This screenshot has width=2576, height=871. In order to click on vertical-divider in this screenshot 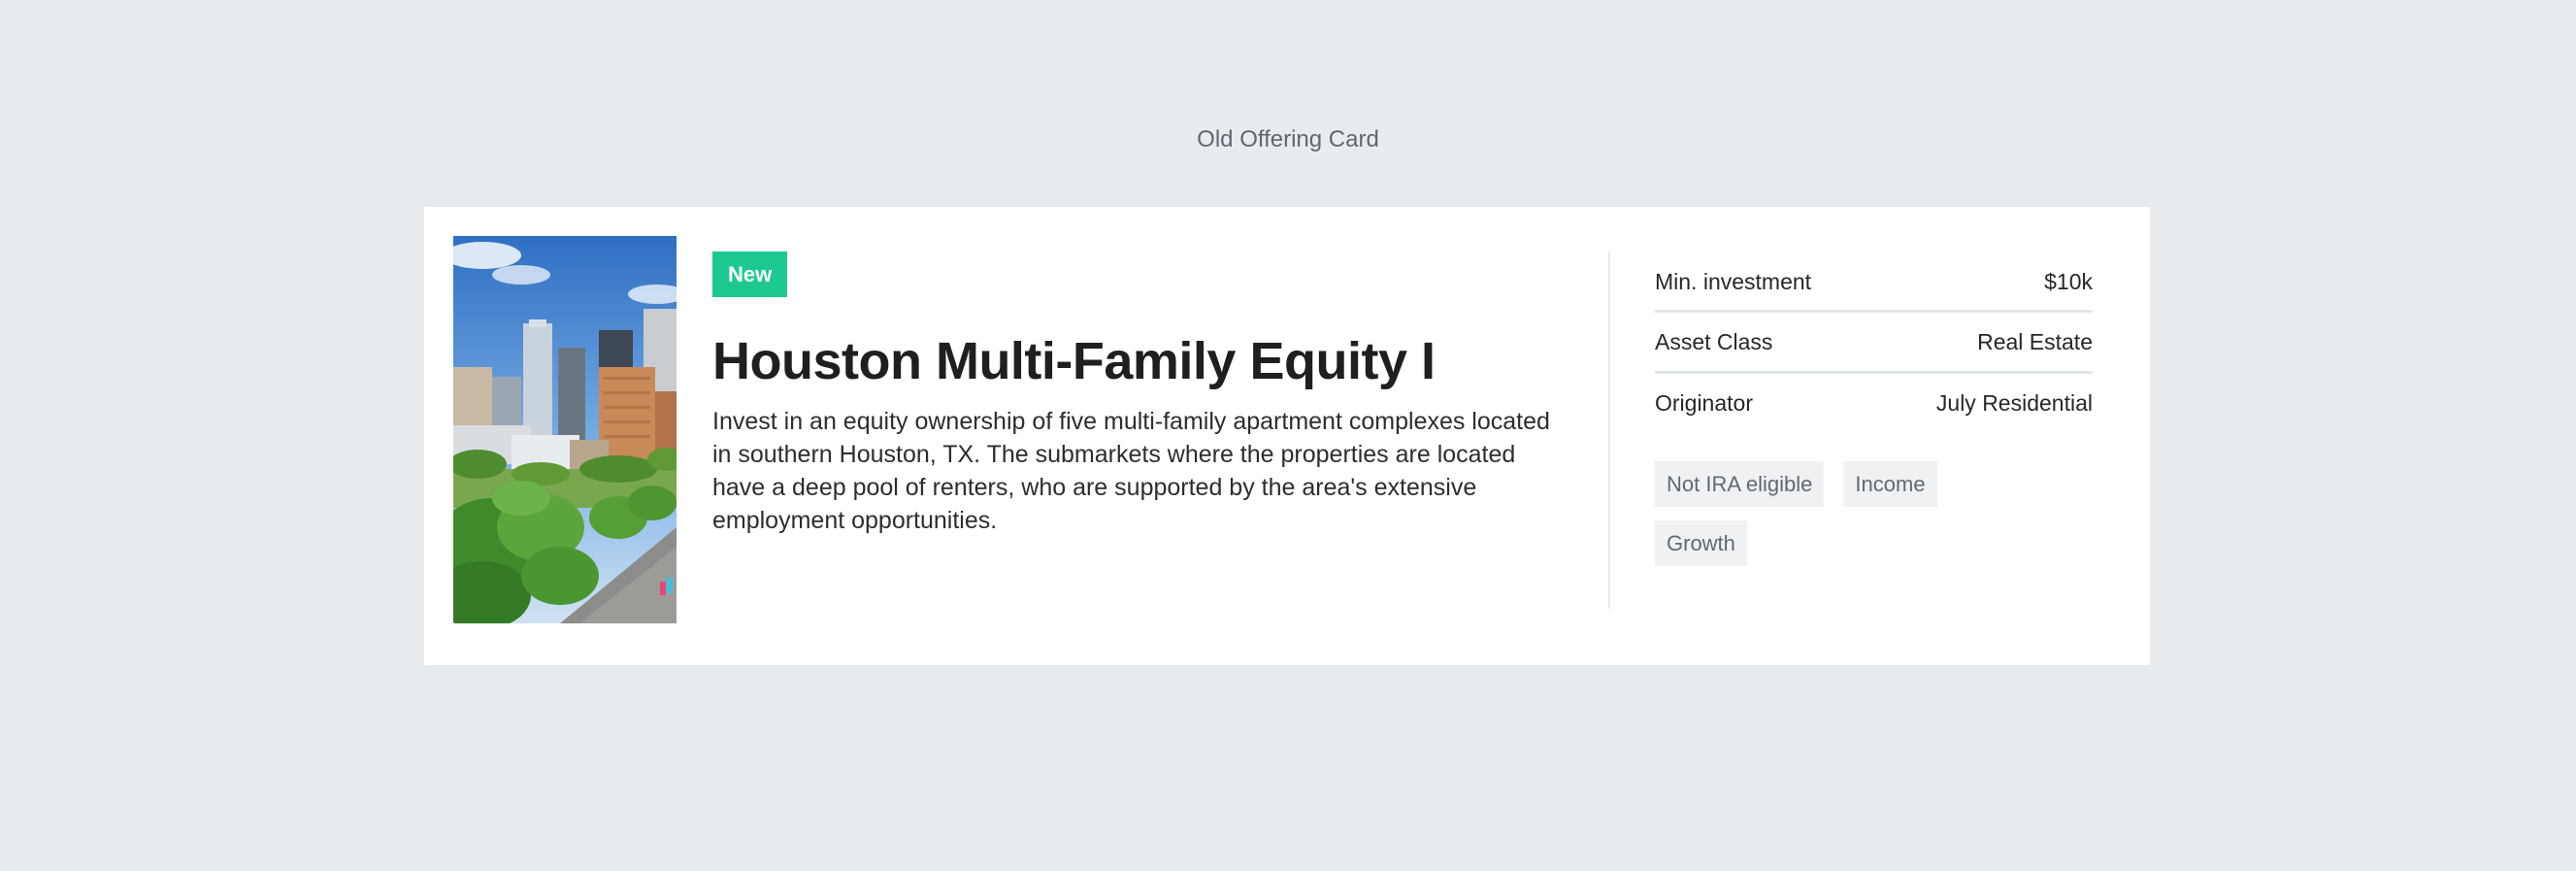, I will do `click(1609, 430)`.